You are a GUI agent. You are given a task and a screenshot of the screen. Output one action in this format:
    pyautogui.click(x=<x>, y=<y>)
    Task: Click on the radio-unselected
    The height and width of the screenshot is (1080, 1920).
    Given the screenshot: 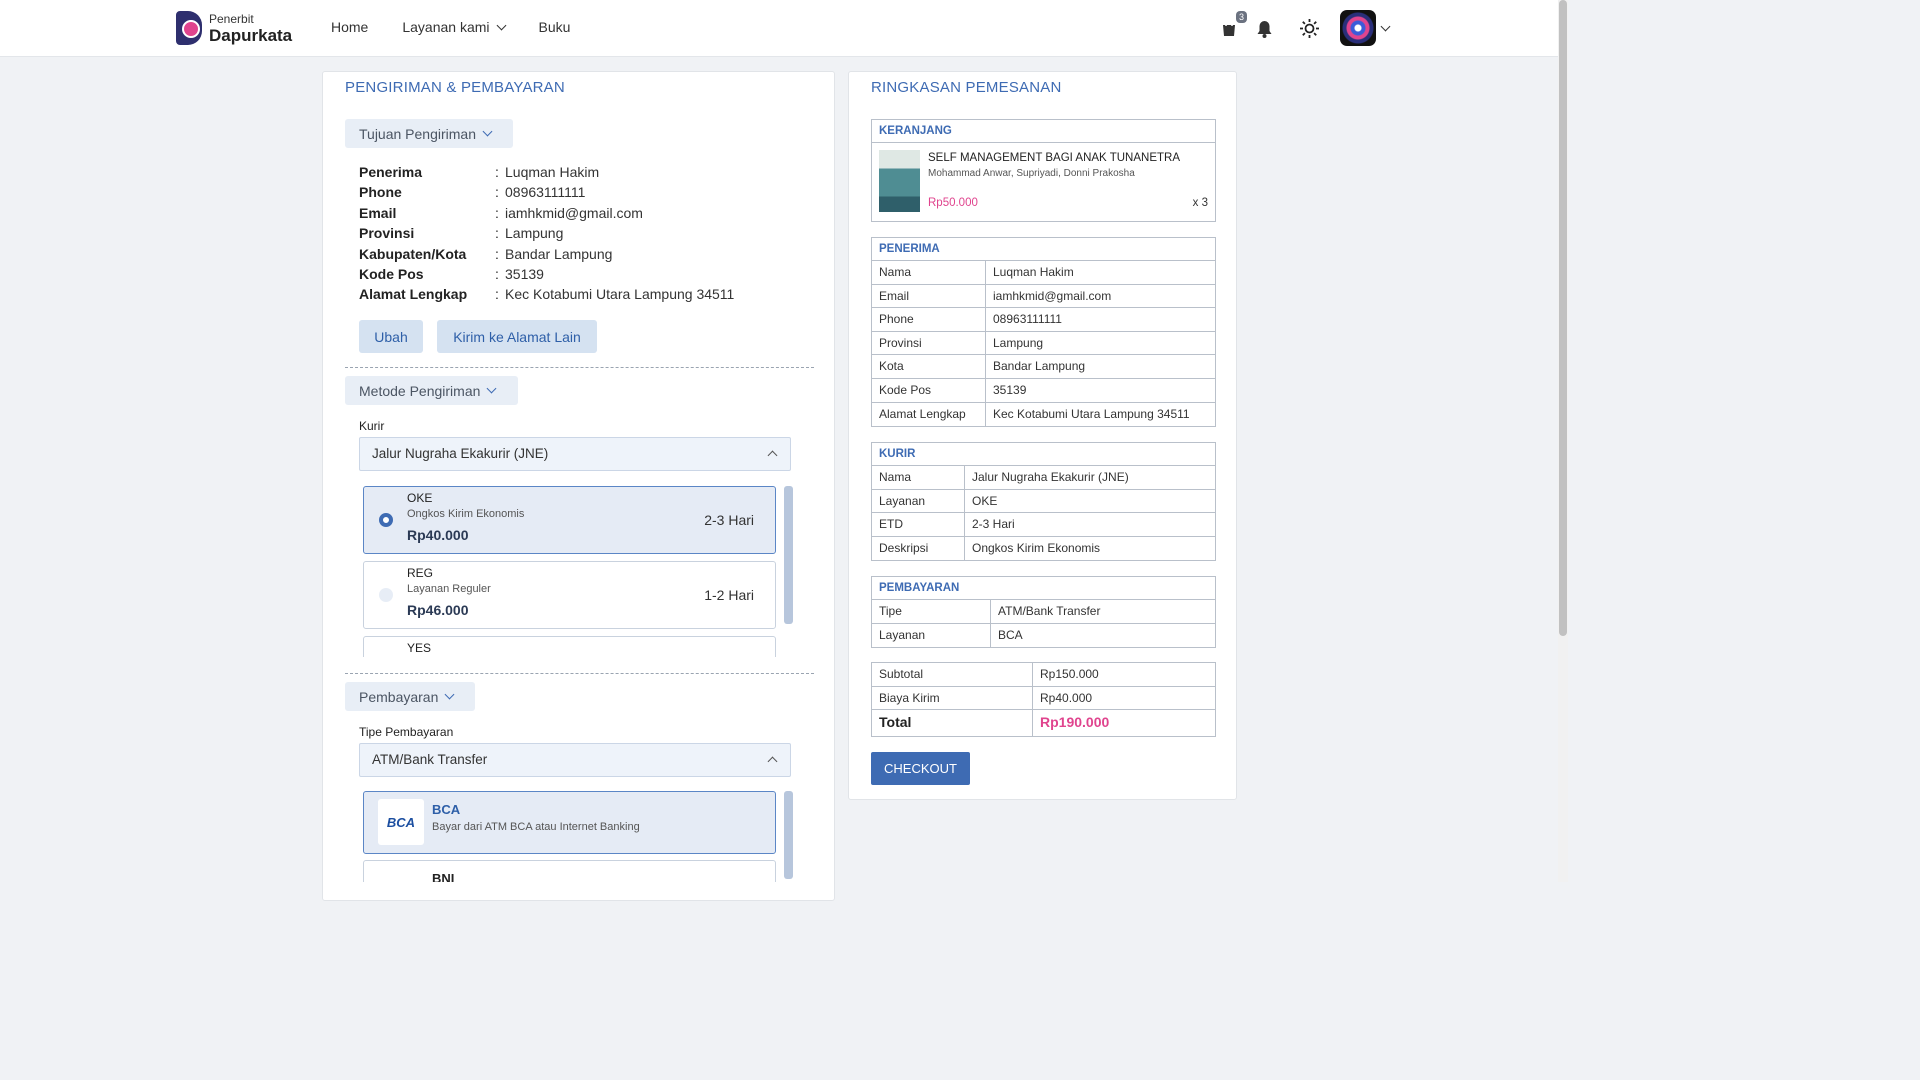 What is the action you would take?
    pyautogui.click(x=386, y=595)
    